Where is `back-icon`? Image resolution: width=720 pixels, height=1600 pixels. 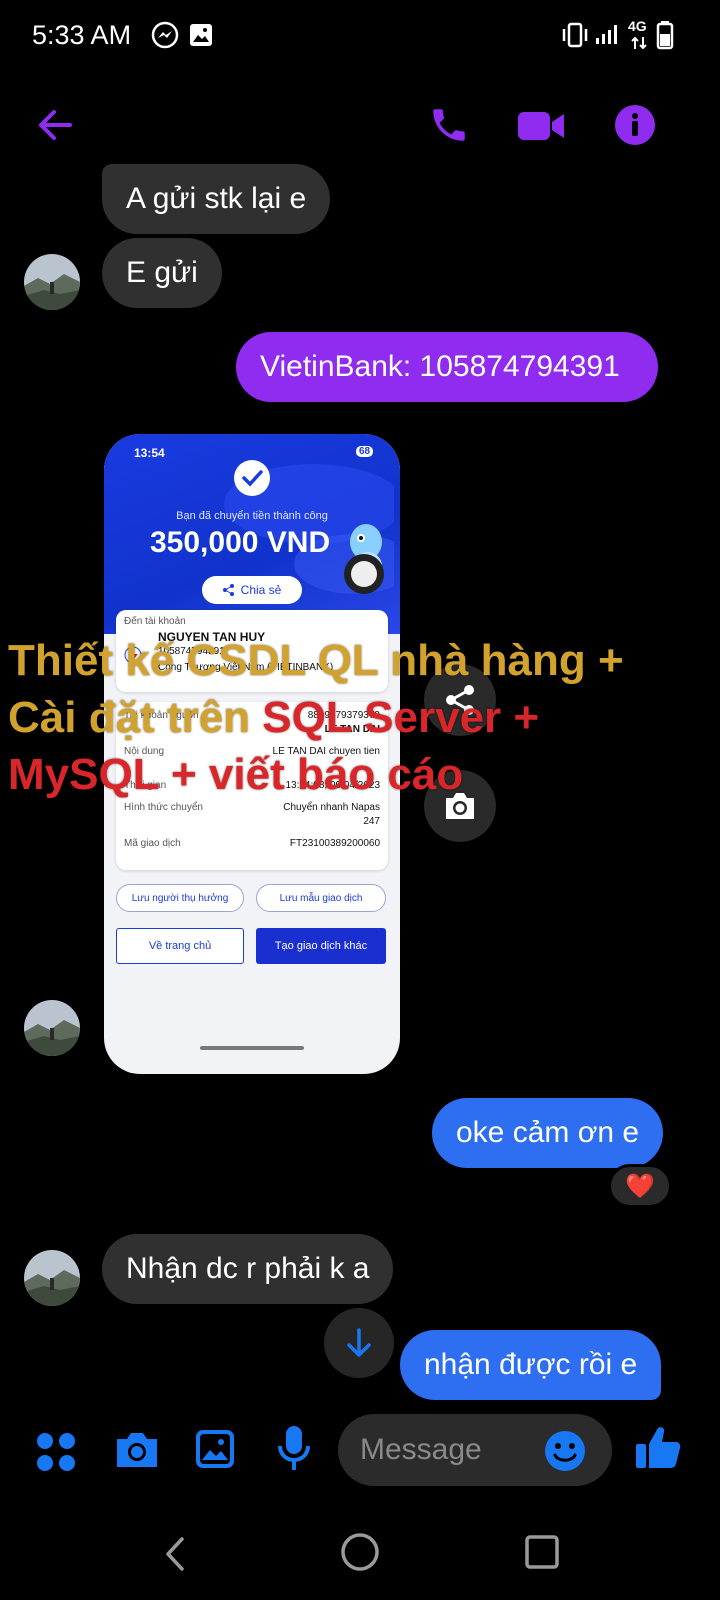 back-icon is located at coordinates (175, 1554).